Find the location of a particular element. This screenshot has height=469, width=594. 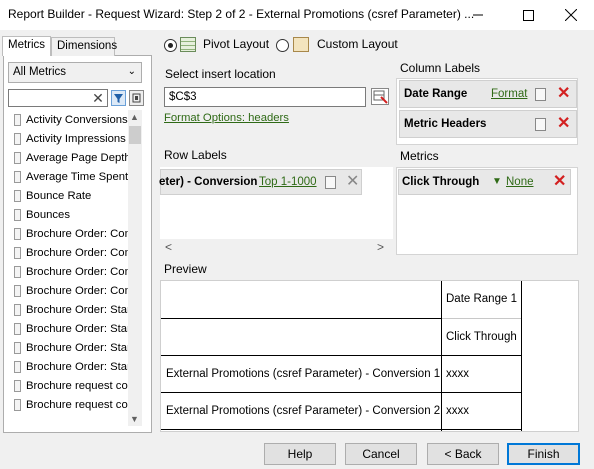

list-item: Activity Conversions is located at coordinates (69, 119).